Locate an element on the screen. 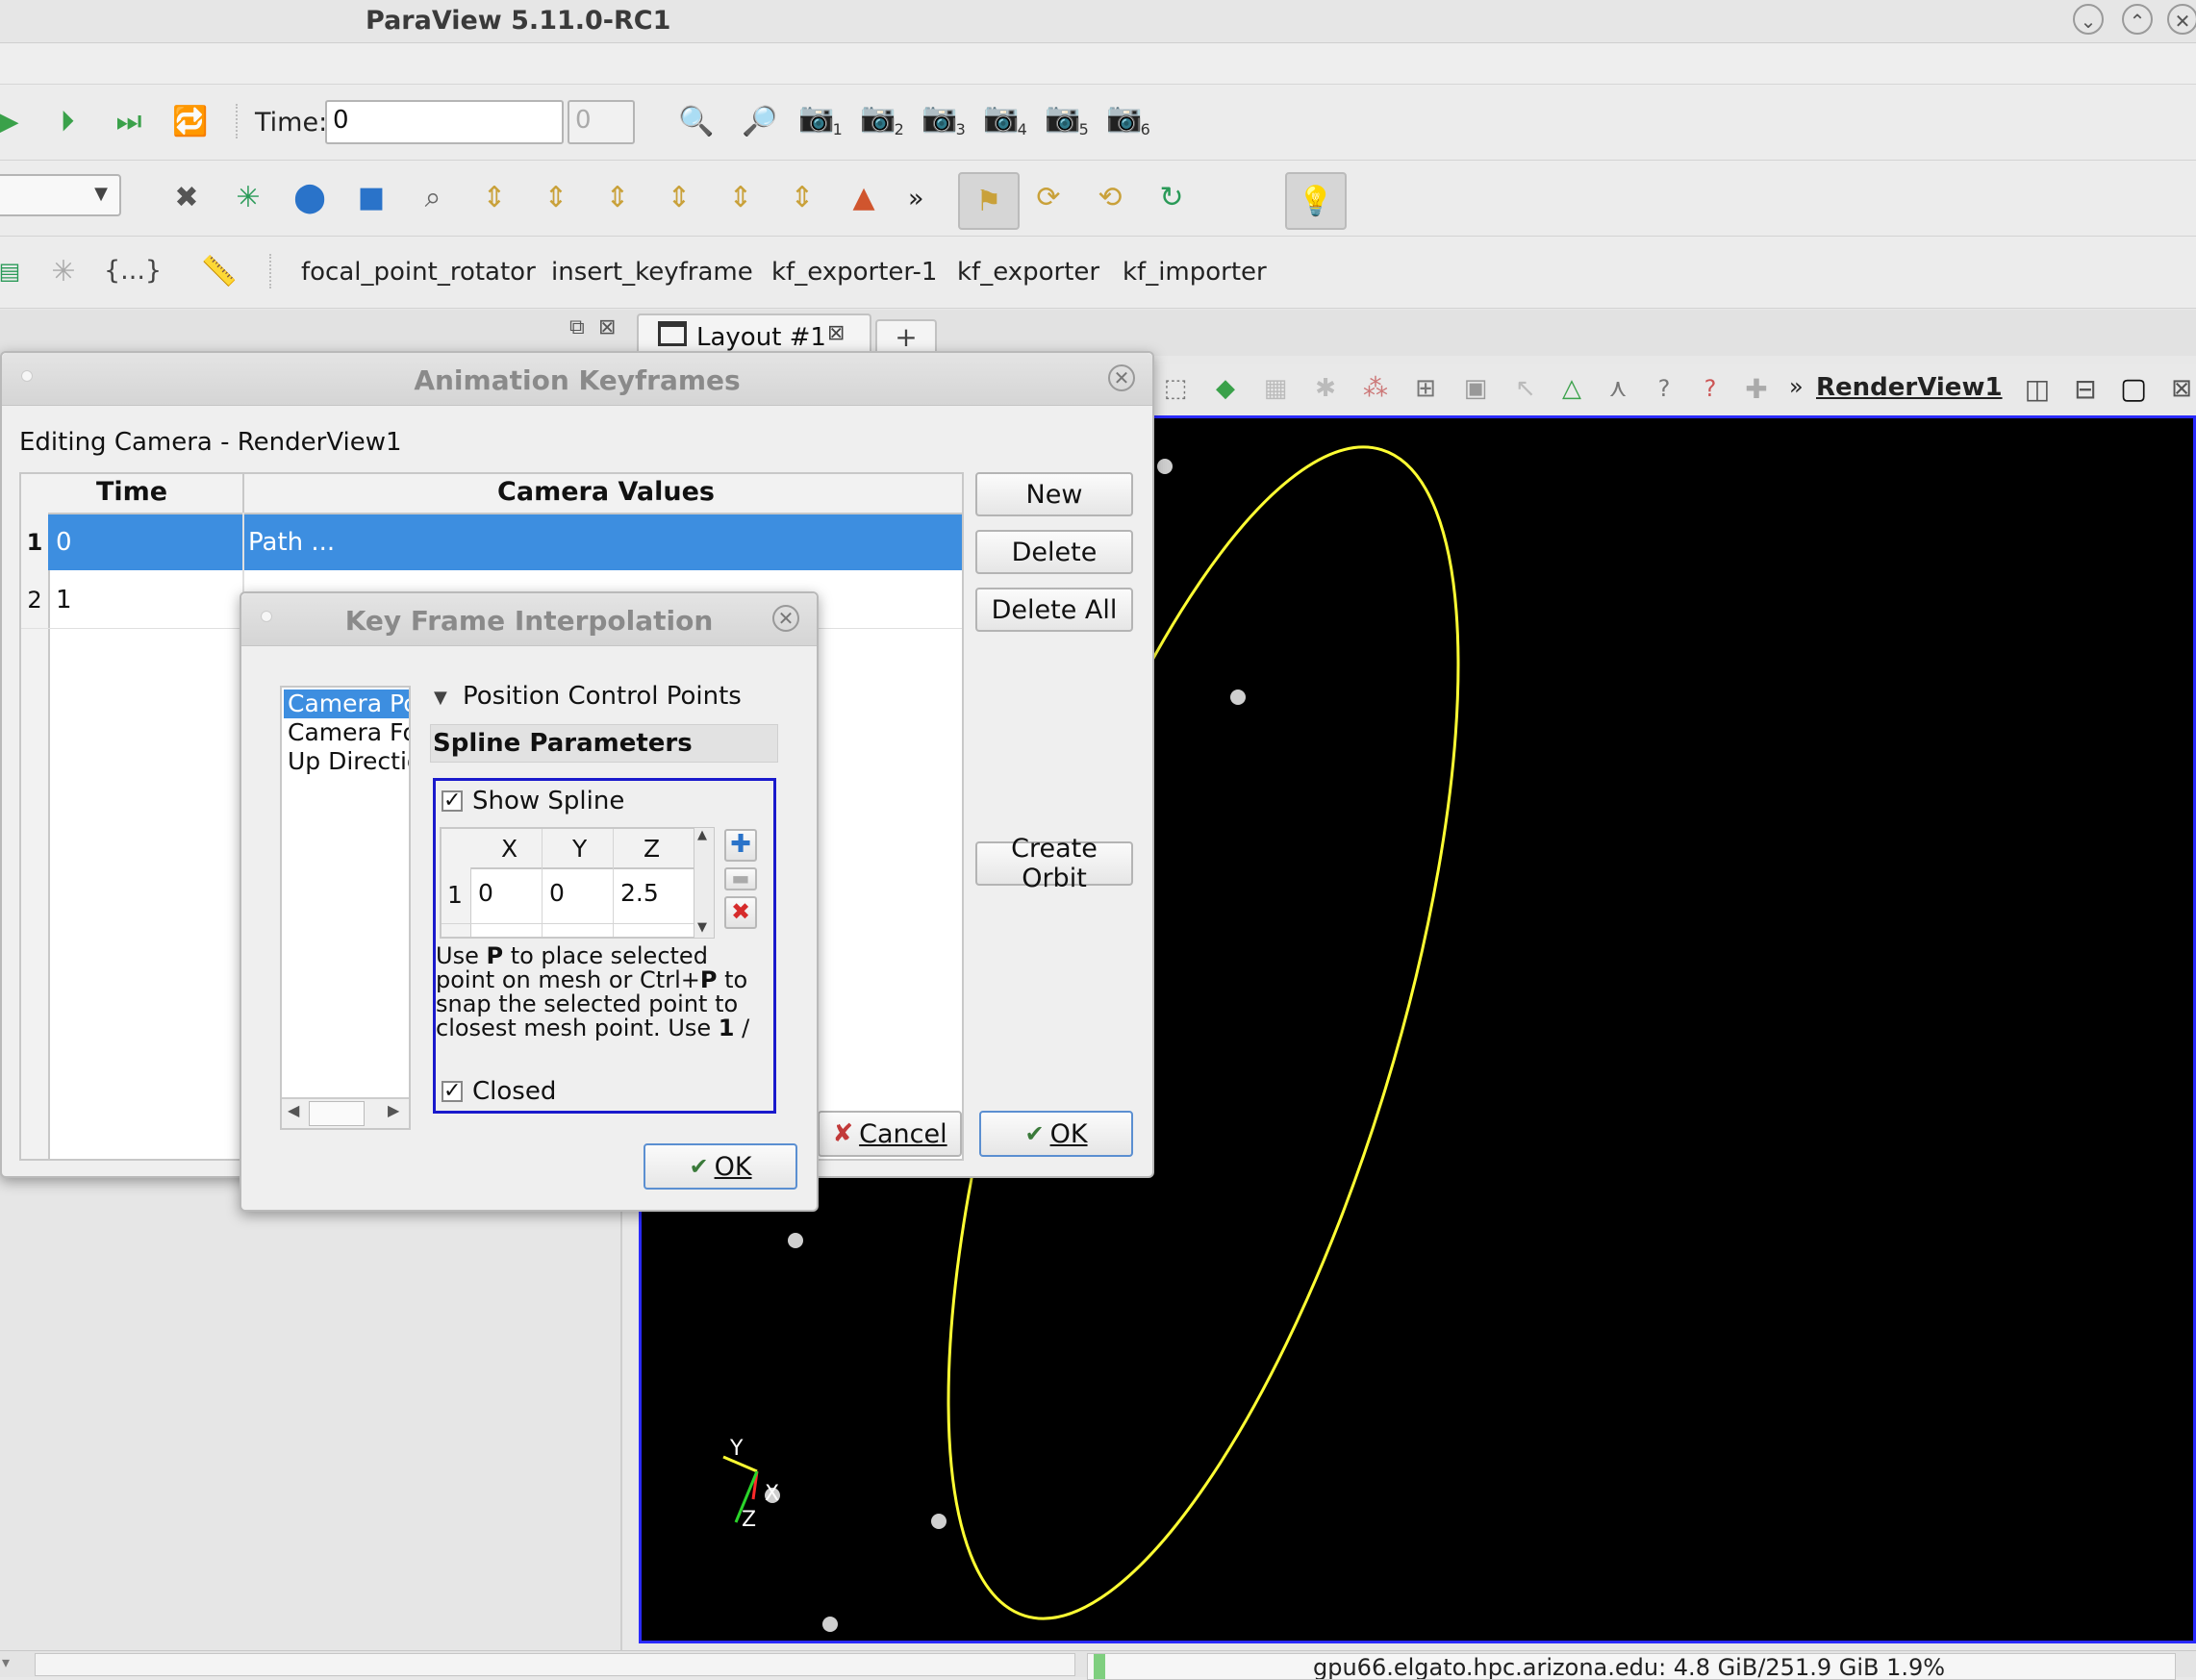  macro-insert-keyframe: insert_keyframe is located at coordinates (652, 272).